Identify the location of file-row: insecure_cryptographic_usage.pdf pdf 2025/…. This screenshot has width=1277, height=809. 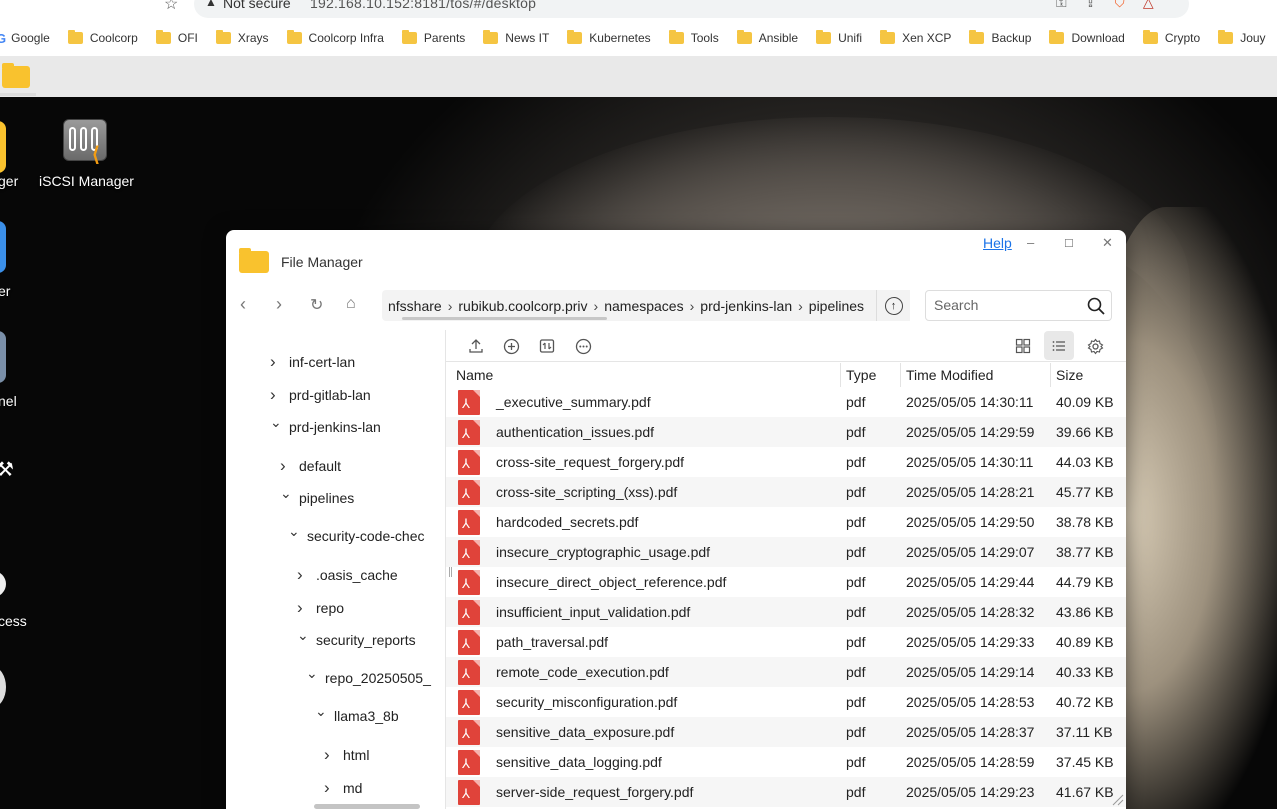
(786, 552).